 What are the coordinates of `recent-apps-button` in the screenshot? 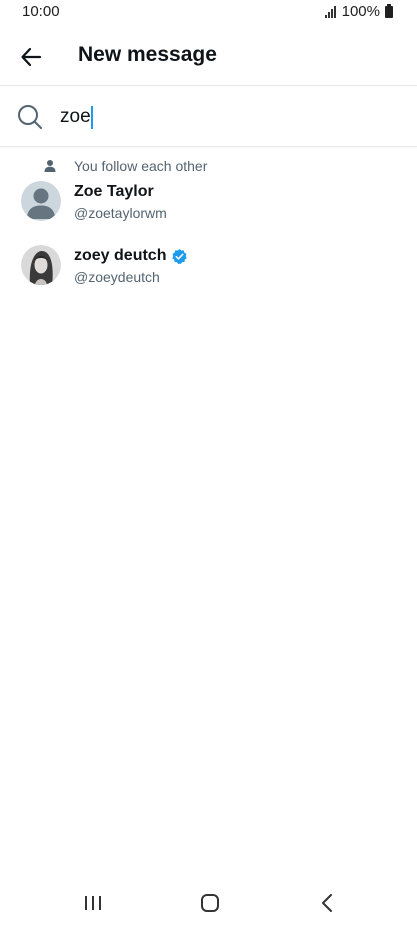 It's located at (93, 903).